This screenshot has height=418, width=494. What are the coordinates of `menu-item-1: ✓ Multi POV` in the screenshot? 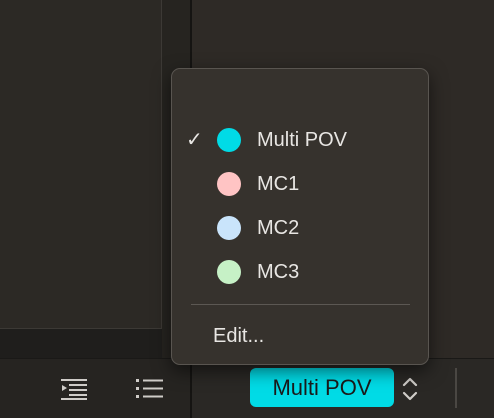 It's located at (300, 140).